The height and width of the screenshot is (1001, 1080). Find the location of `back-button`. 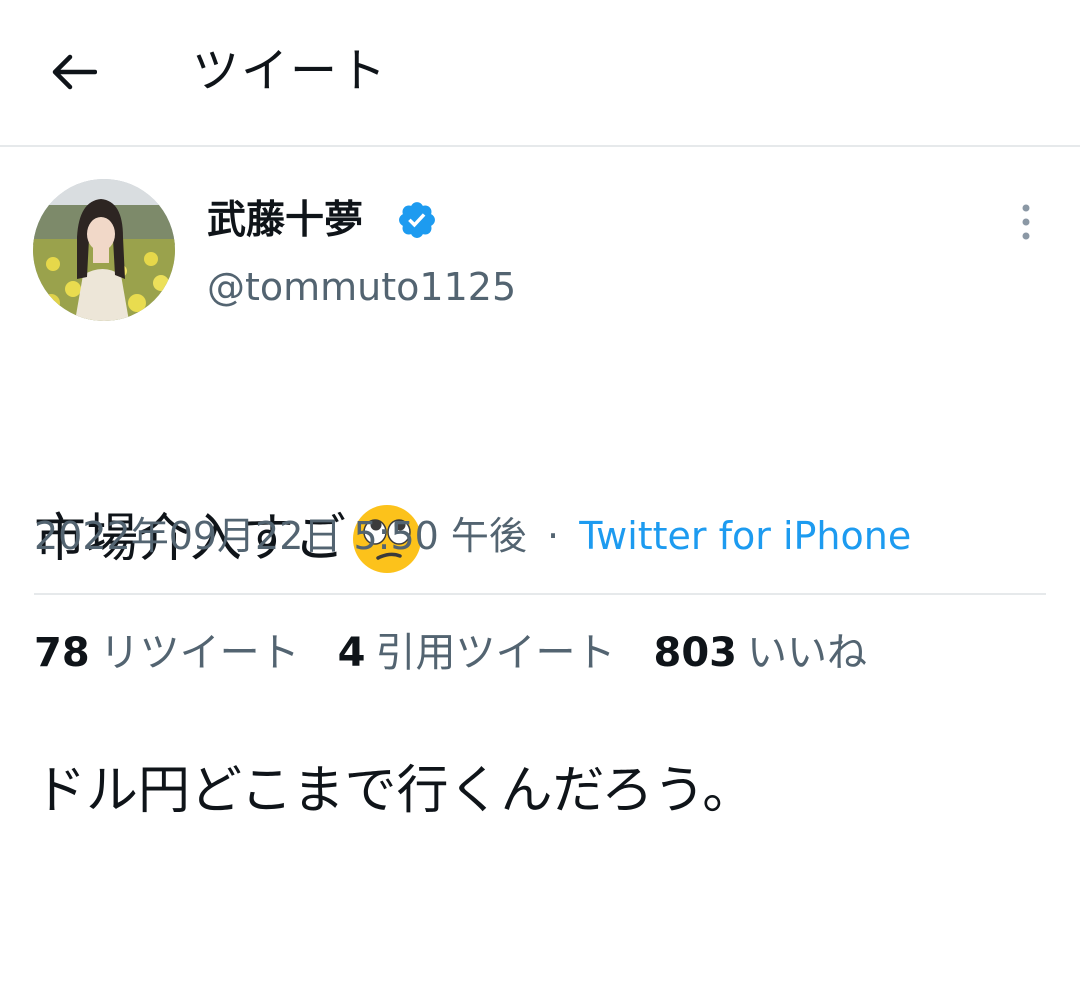

back-button is located at coordinates (74, 72).